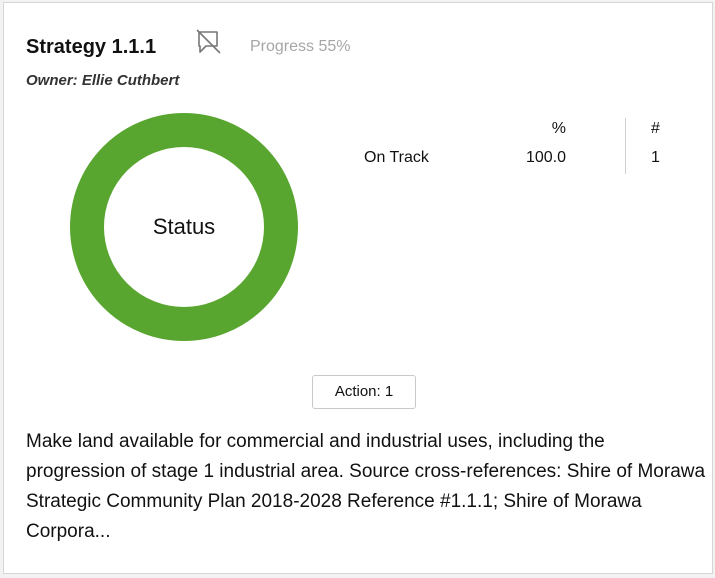 This screenshot has height=578, width=715. I want to click on table-row-count: 1, so click(655, 157).